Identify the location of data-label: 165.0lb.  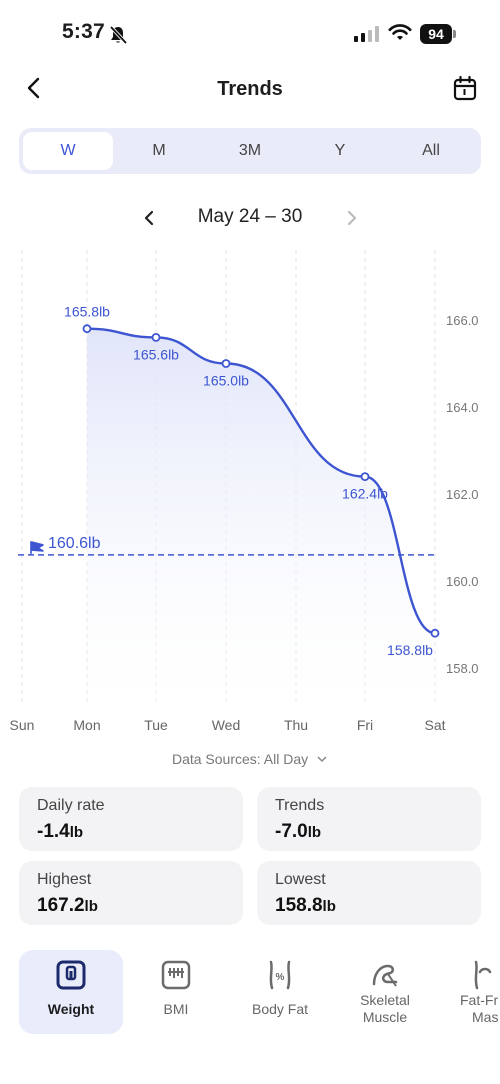
(226, 381).